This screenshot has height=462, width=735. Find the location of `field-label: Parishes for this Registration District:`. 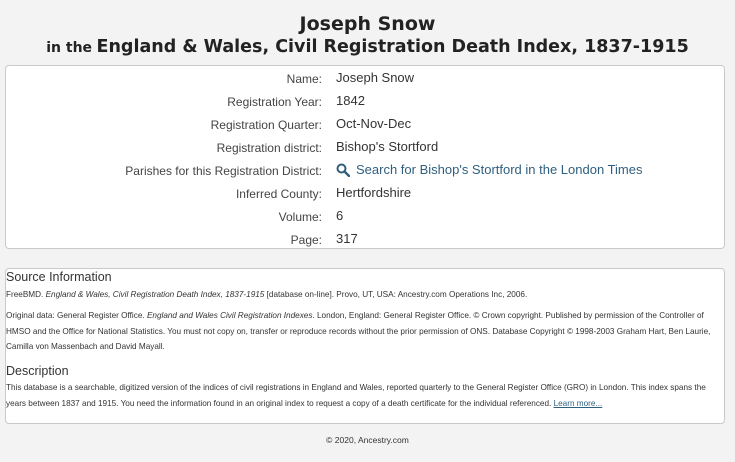

field-label: Parishes for this Registration District: is located at coordinates (223, 171).